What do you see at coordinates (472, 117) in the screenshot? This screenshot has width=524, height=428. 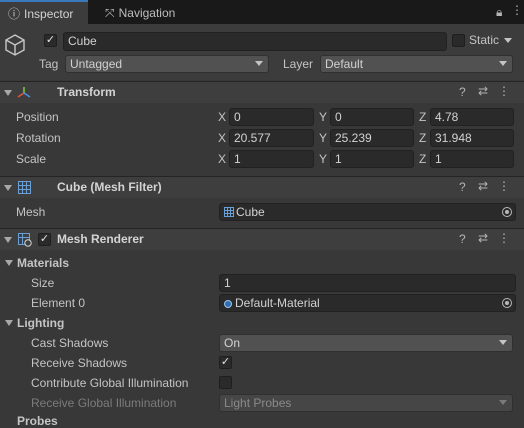 I see `position-z-field: 4.78` at bounding box center [472, 117].